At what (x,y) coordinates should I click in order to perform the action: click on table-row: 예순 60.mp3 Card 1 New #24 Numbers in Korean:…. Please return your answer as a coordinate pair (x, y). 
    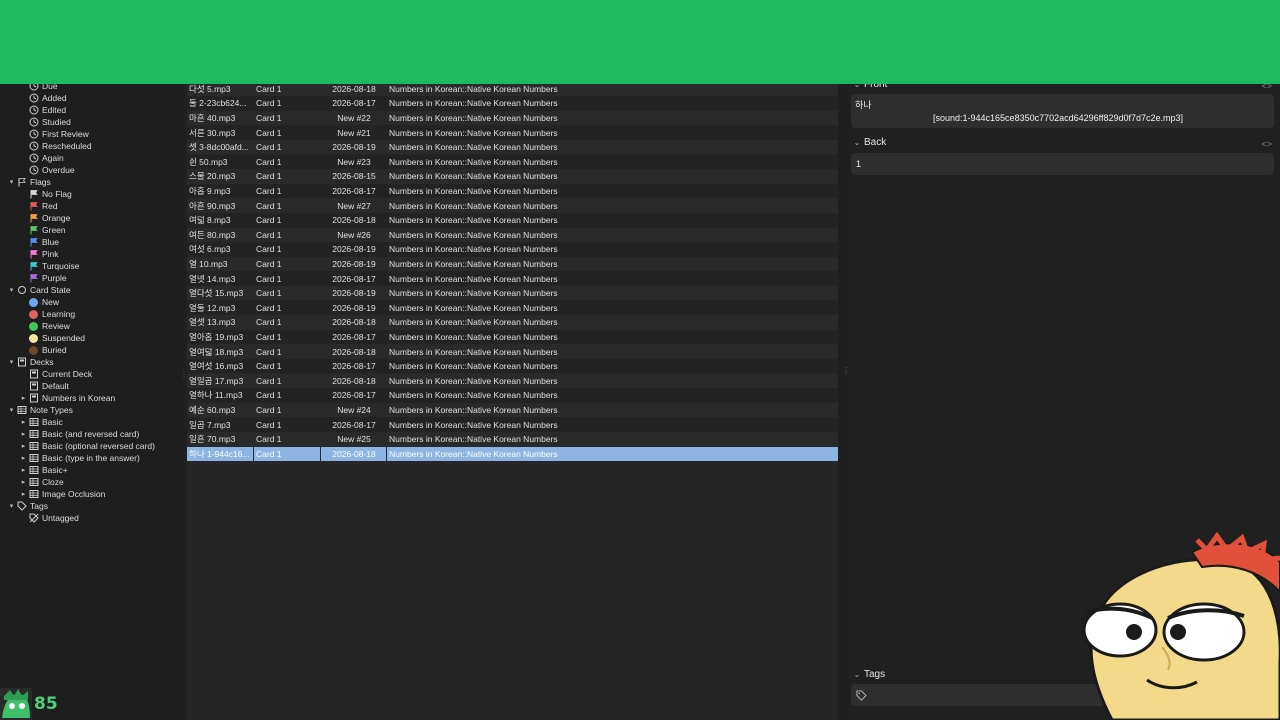
    Looking at the image, I should click on (512, 410).